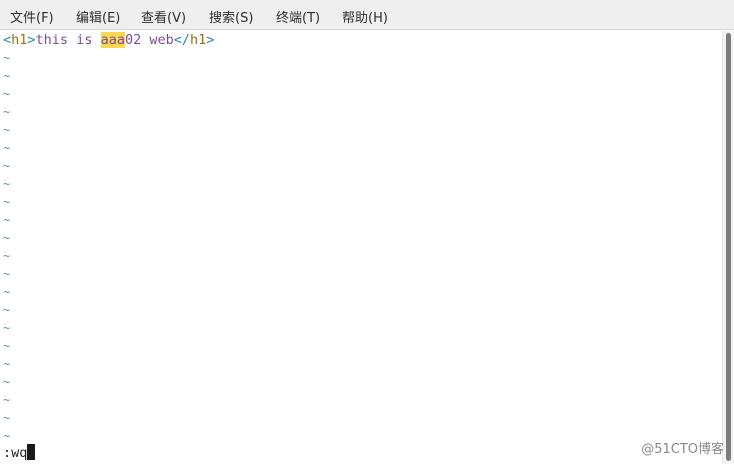 This screenshot has height=464, width=734. I want to click on menu-bar: 文件(F) 编辑(E) 查看(V) 搜索(S) 终端(T) 帮助(H), so click(367, 15).